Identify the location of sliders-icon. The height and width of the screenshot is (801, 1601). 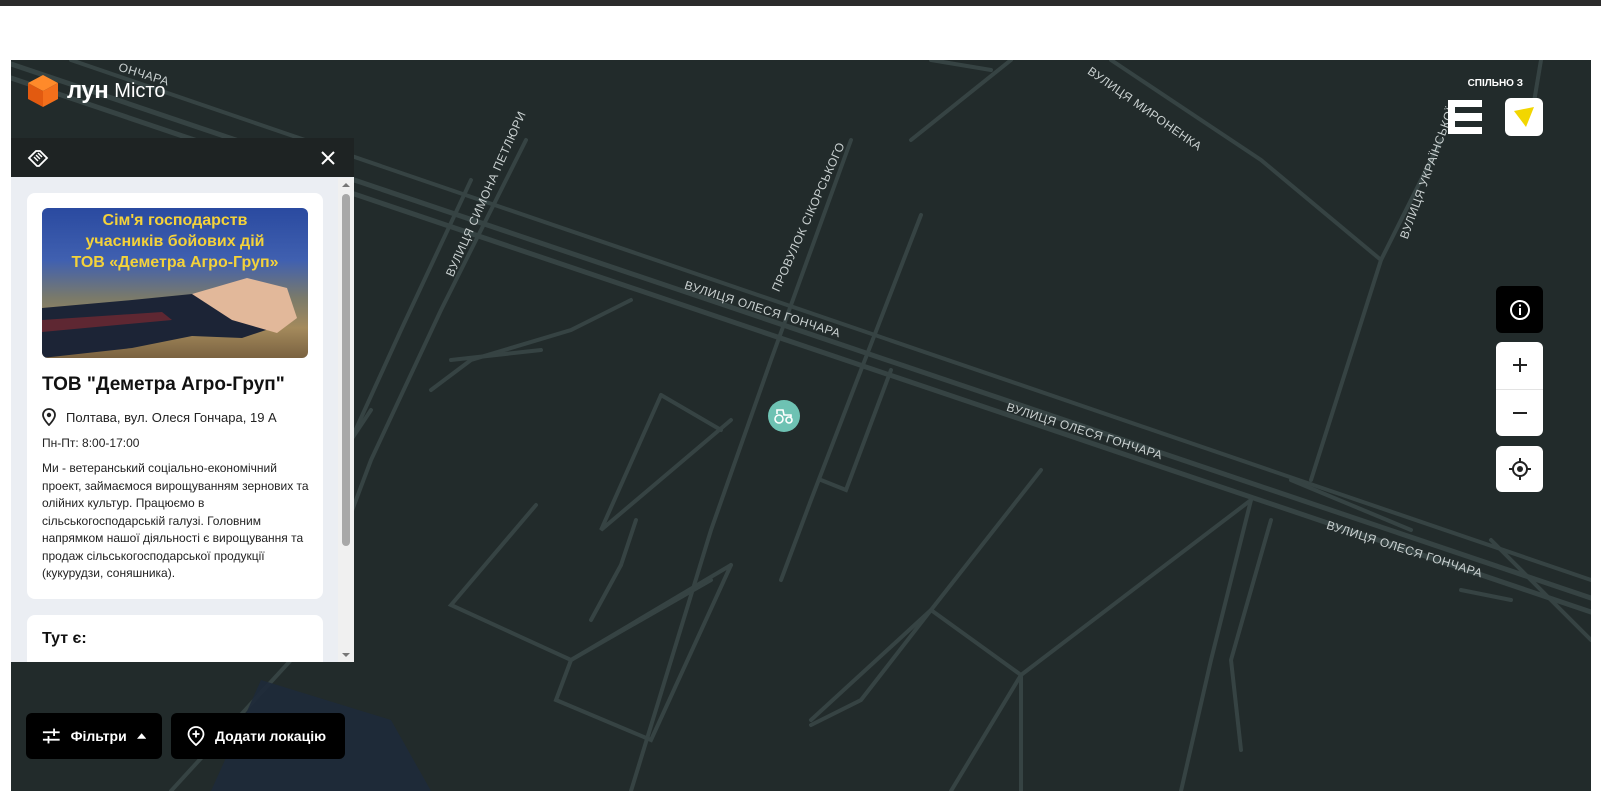
(51, 736).